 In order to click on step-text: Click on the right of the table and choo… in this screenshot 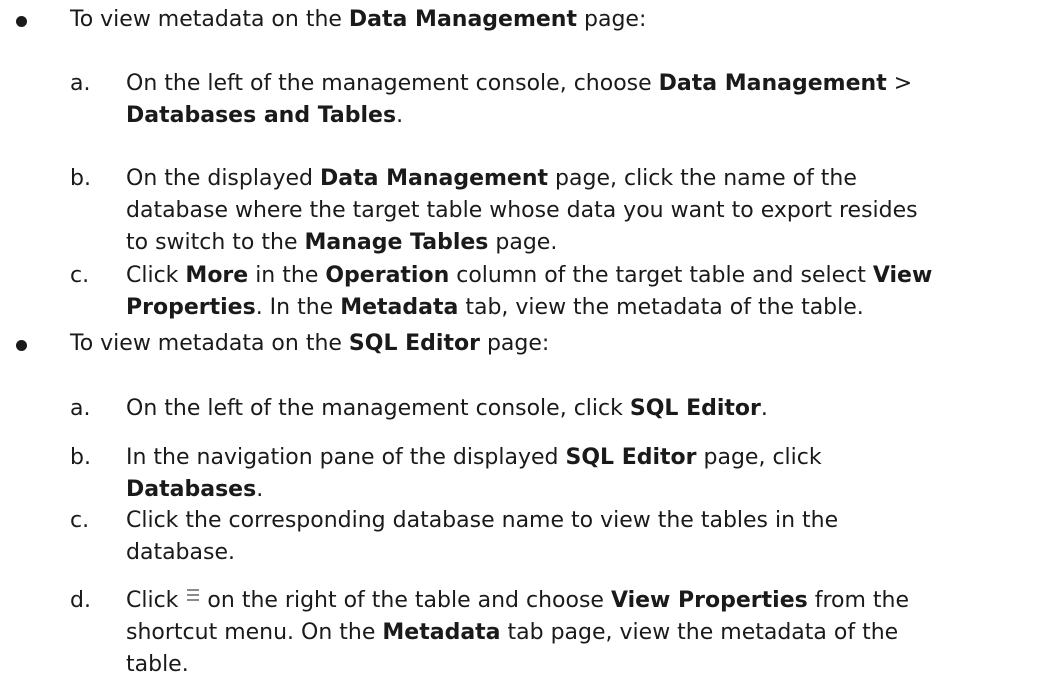, I will do `click(518, 632)`.